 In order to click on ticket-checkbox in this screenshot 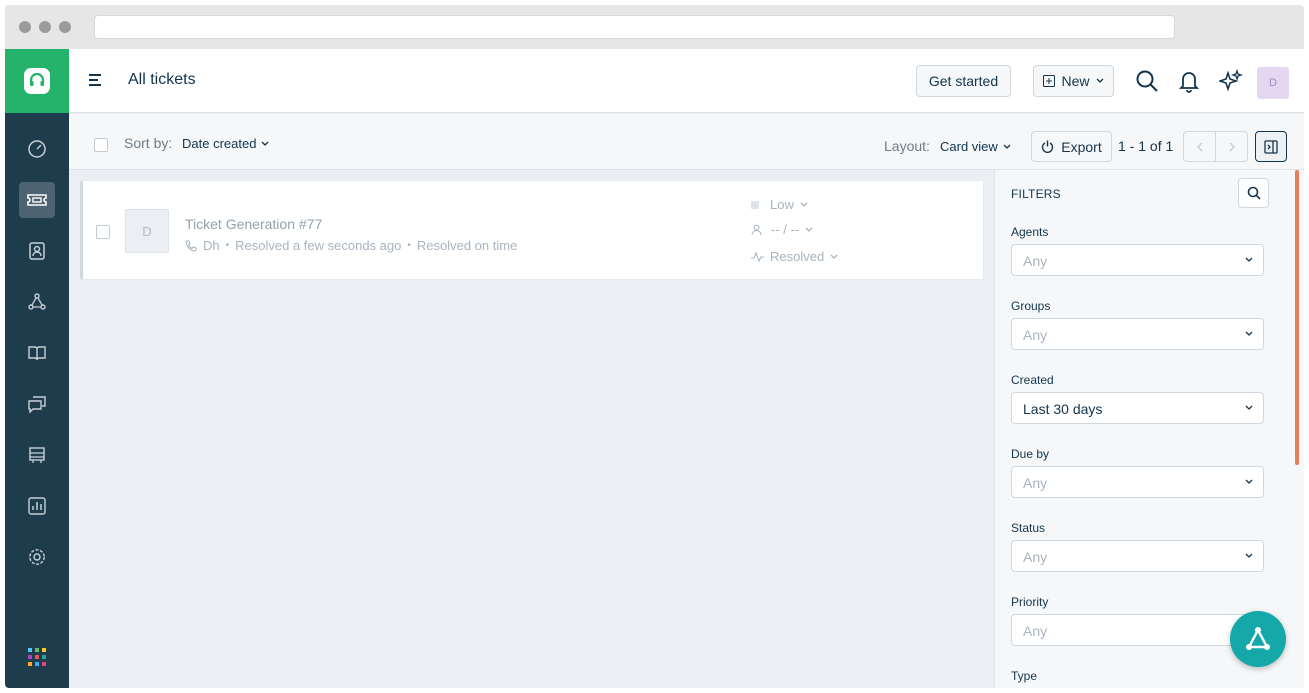, I will do `click(103, 232)`.